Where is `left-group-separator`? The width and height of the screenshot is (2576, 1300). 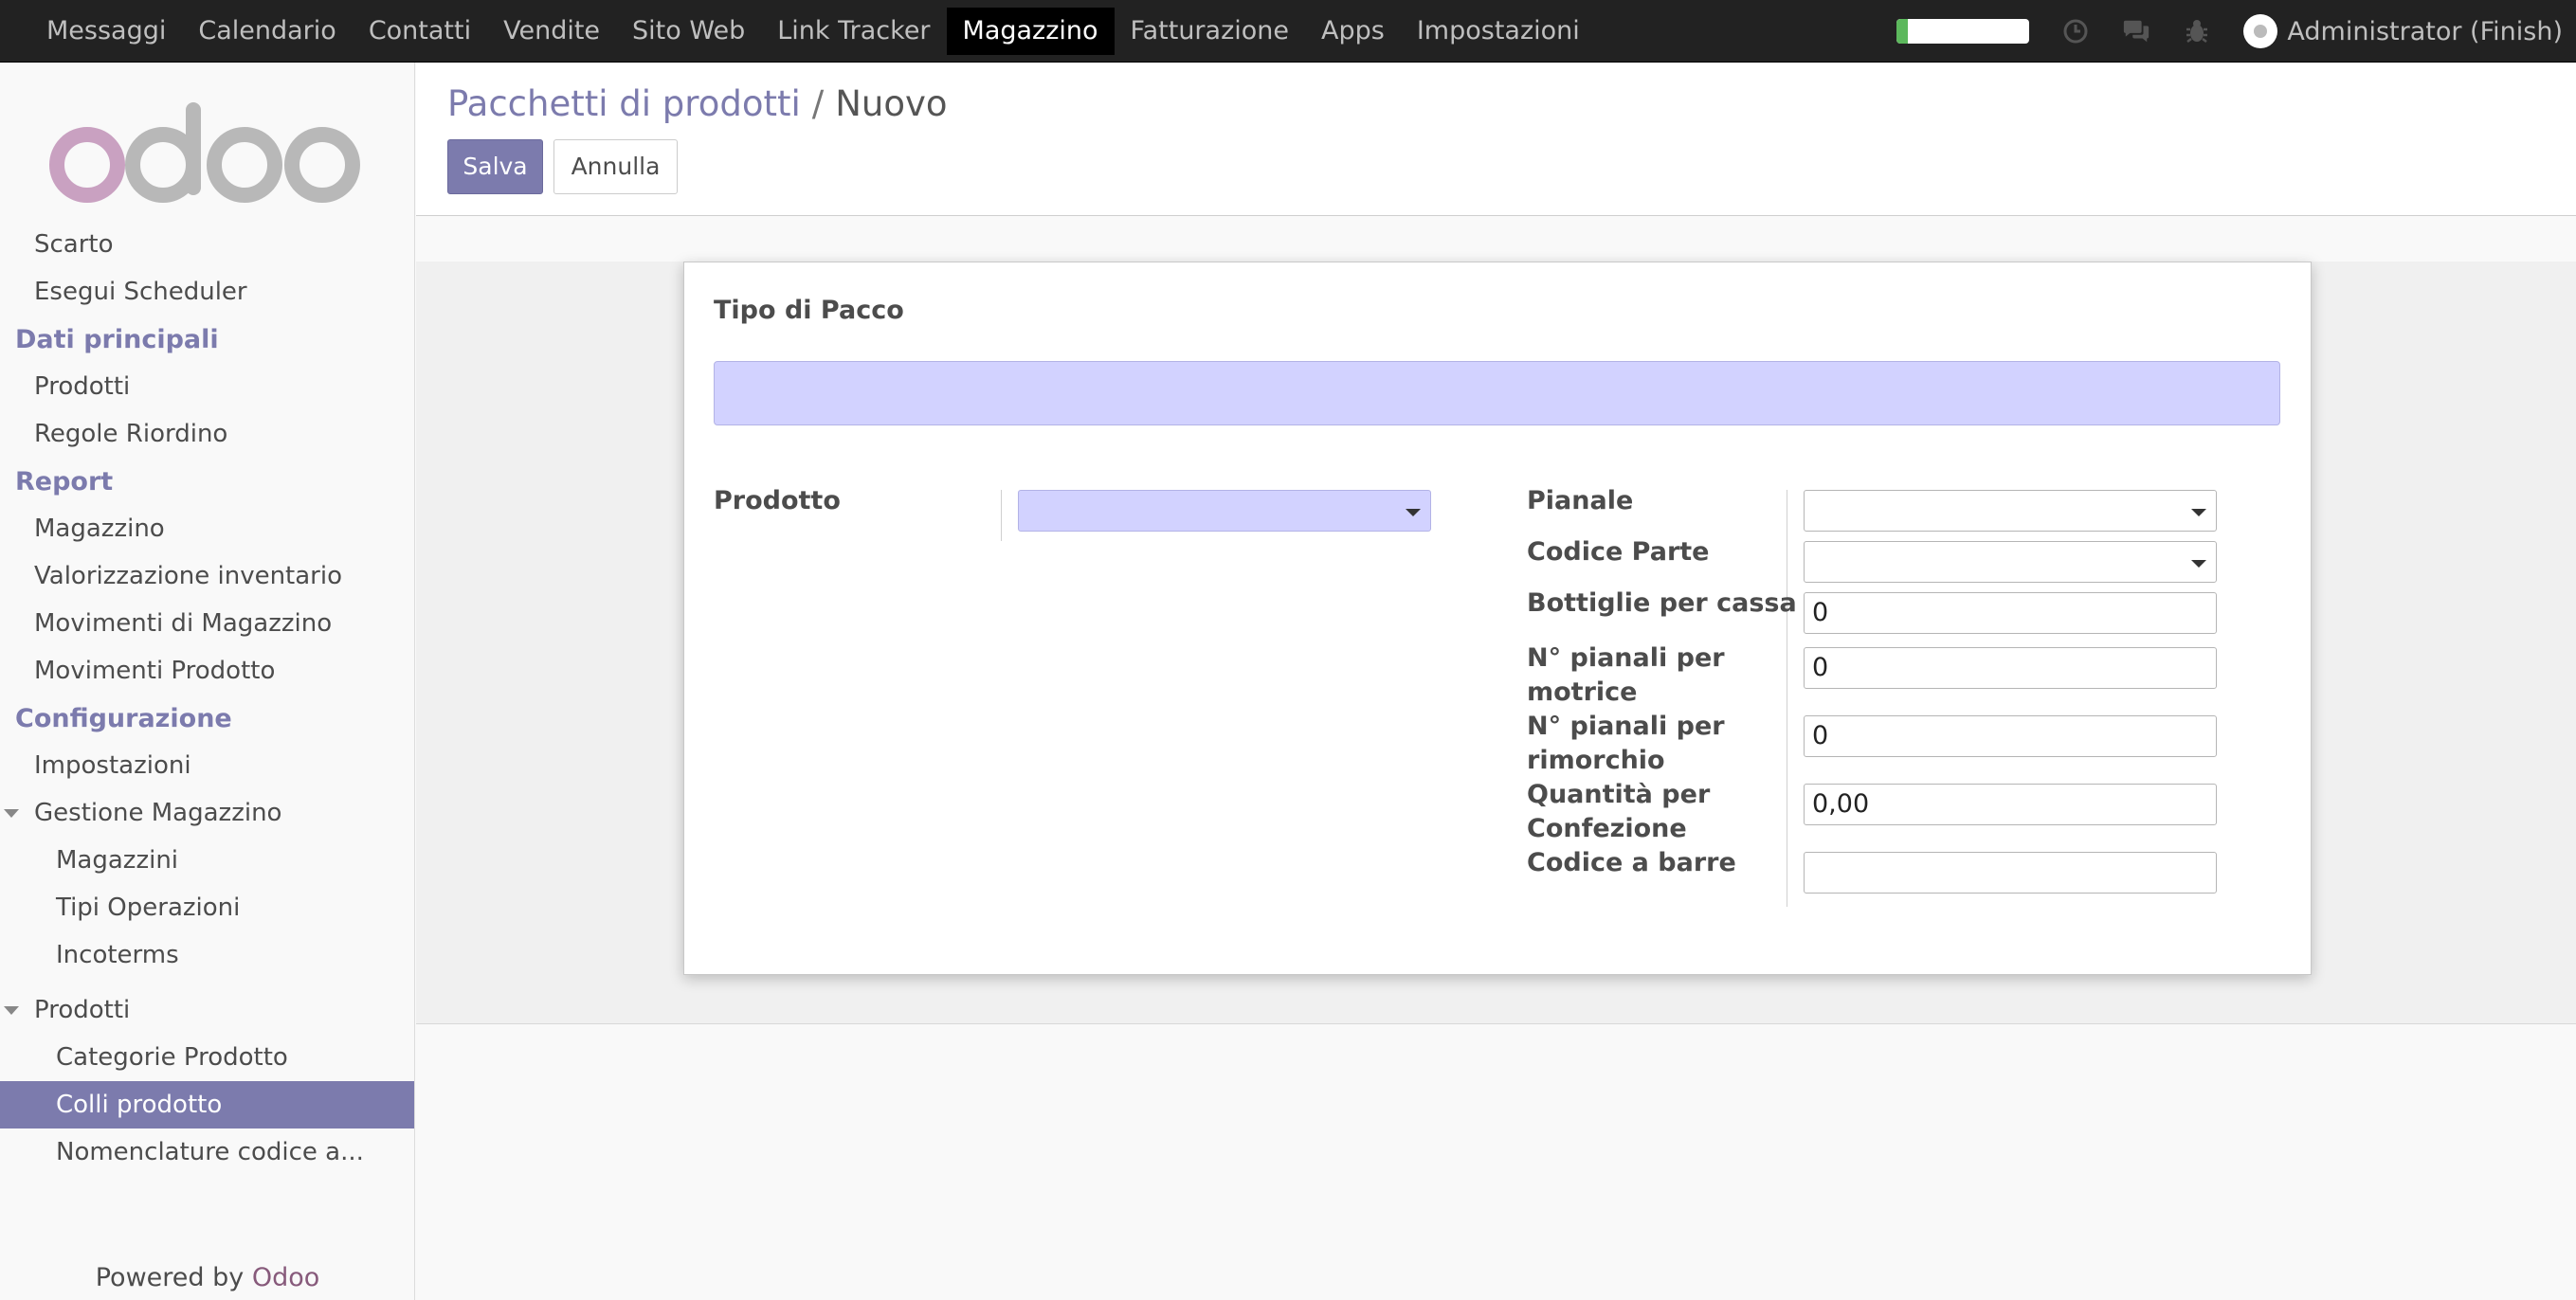
left-group-separator is located at coordinates (1001, 515).